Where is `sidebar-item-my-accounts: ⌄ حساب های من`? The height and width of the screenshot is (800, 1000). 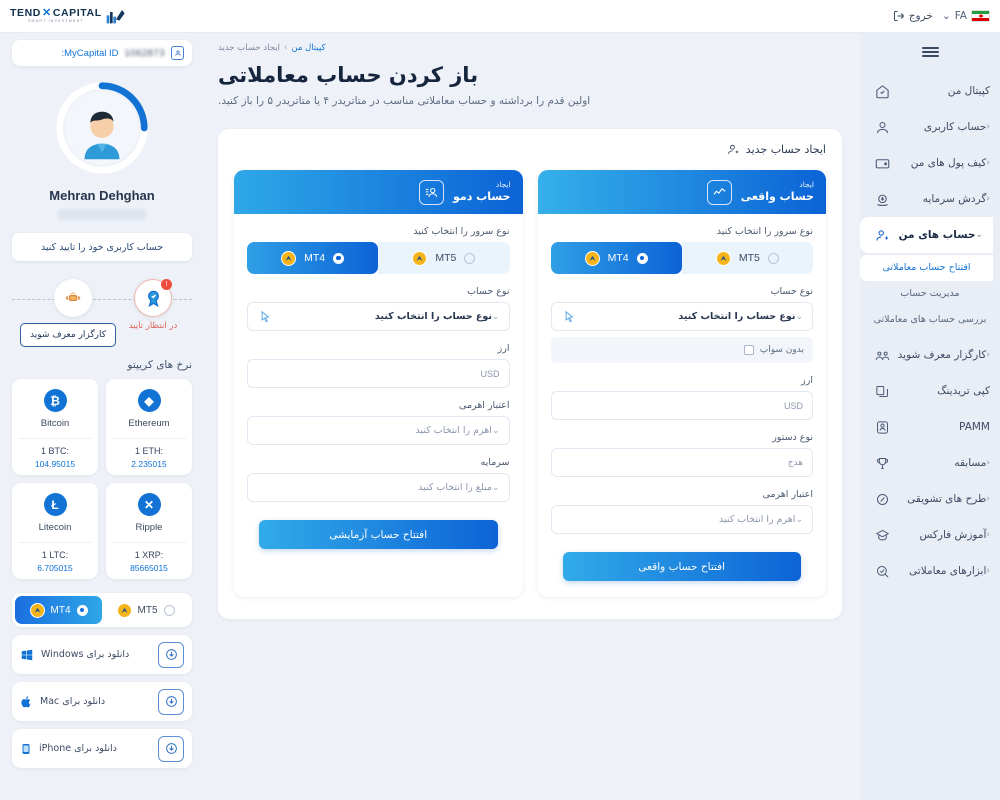 sidebar-item-my-accounts: ⌄ حساب های من is located at coordinates (926, 235).